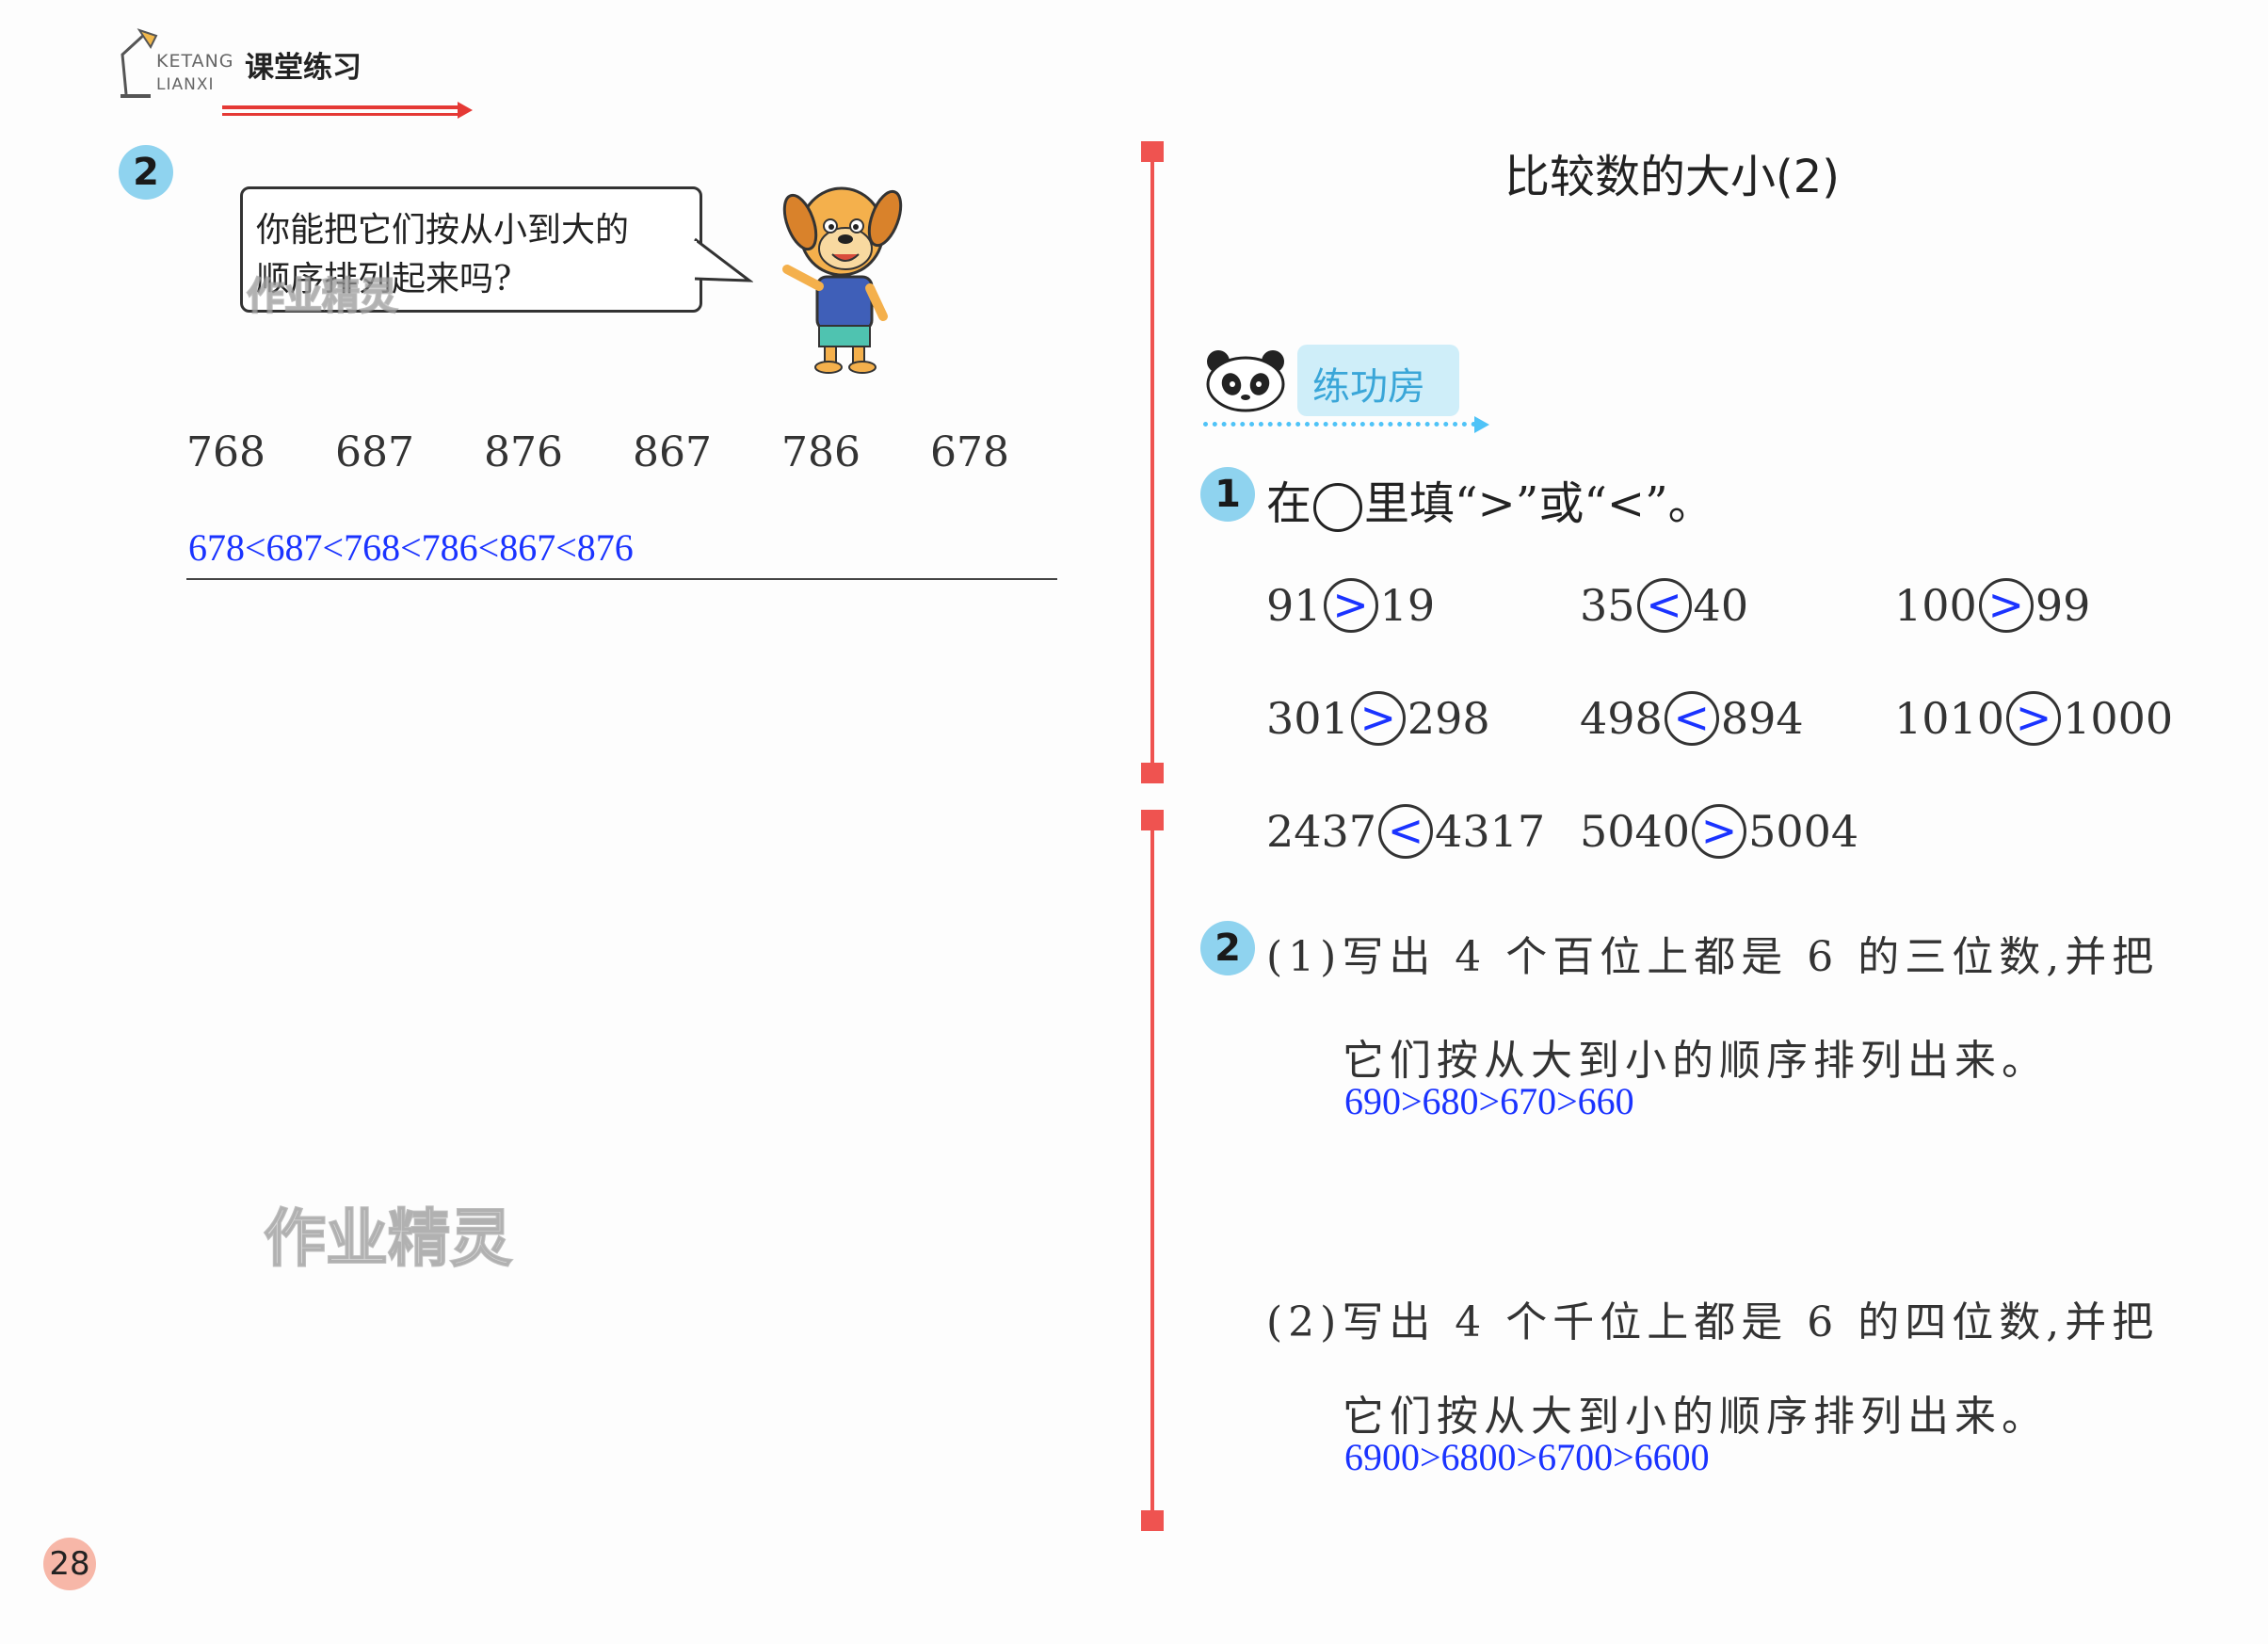  Describe the element at coordinates (1672, 177) in the screenshot. I see `page-title: 比较数的大小(2)` at that location.